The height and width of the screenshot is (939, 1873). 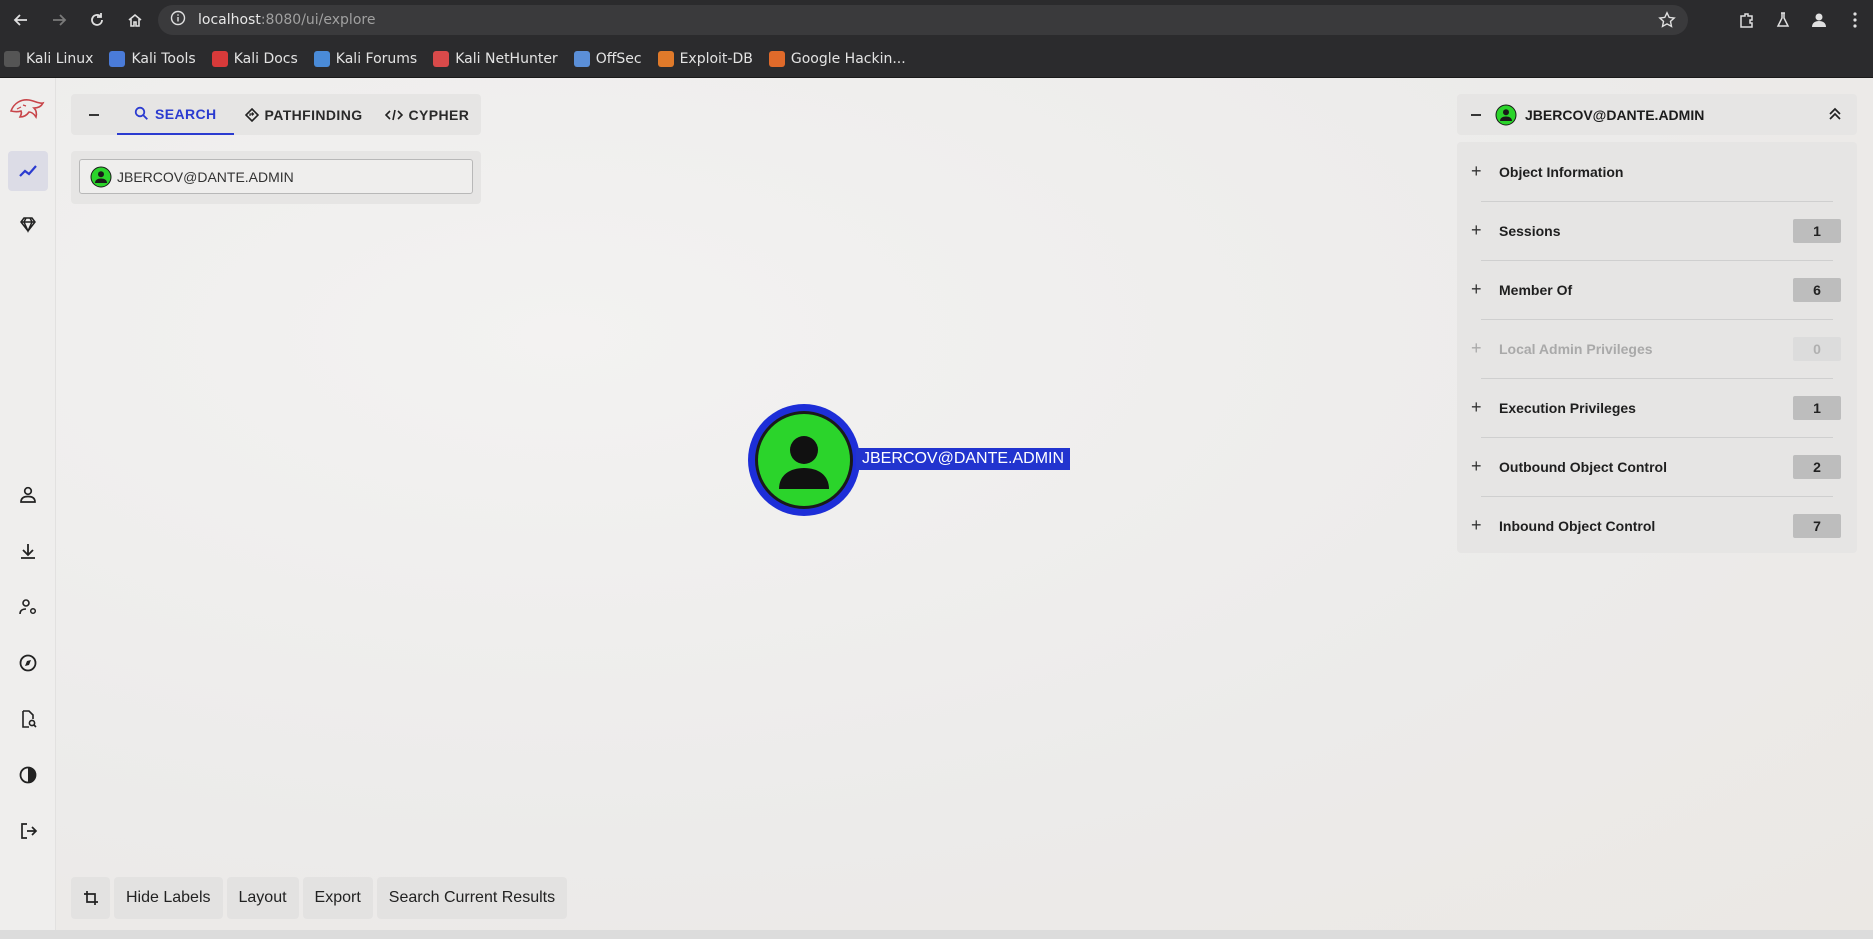 What do you see at coordinates (1747, 20) in the screenshot?
I see `extensions-icon` at bounding box center [1747, 20].